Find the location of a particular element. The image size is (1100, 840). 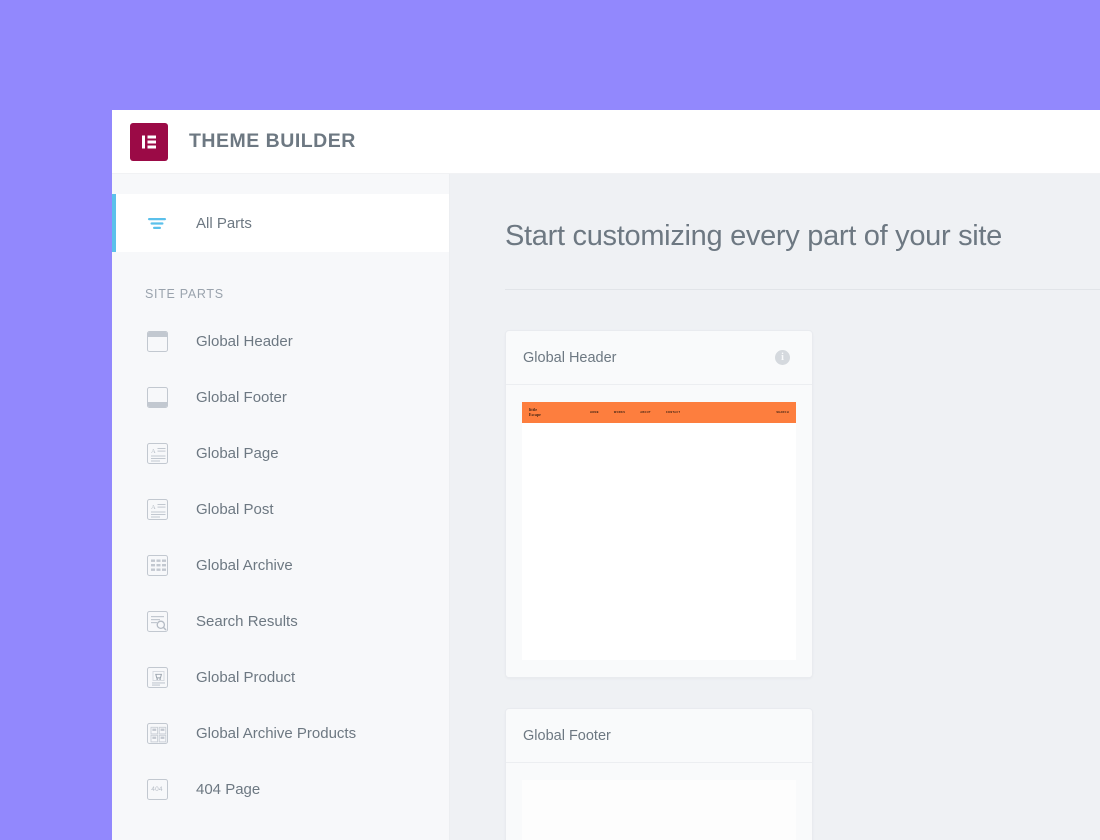

card-title: Global Header is located at coordinates (570, 357).